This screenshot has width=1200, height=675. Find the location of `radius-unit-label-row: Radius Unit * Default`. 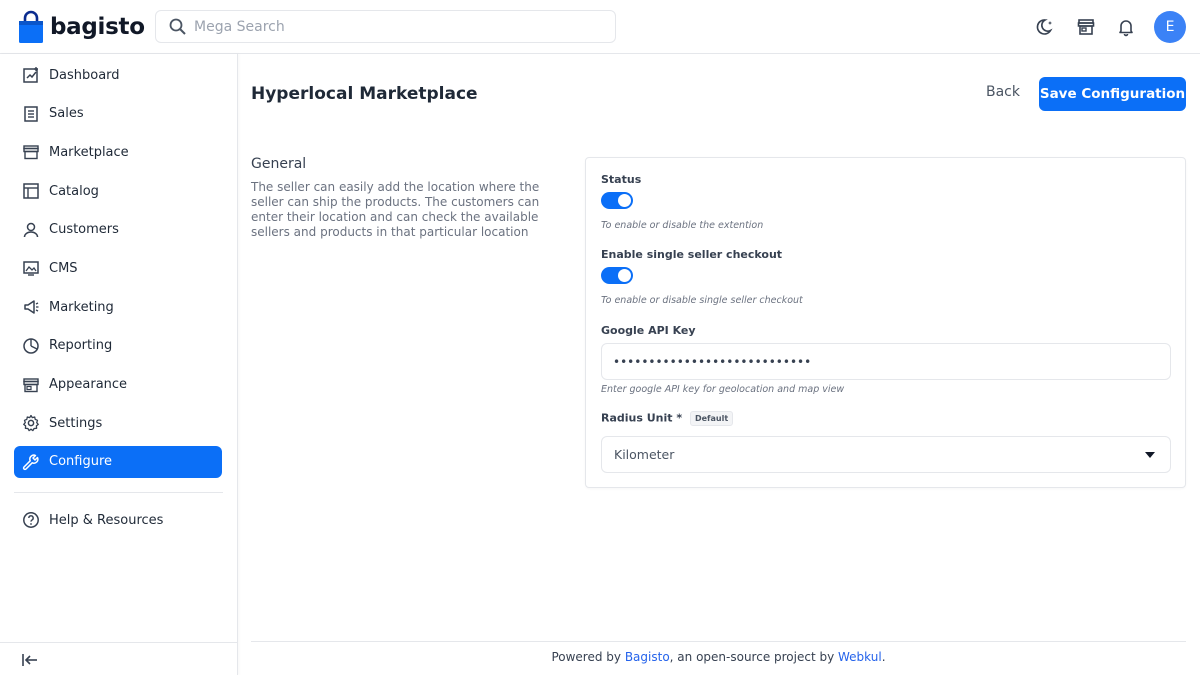

radius-unit-label-row: Radius Unit * Default is located at coordinates (667, 418).